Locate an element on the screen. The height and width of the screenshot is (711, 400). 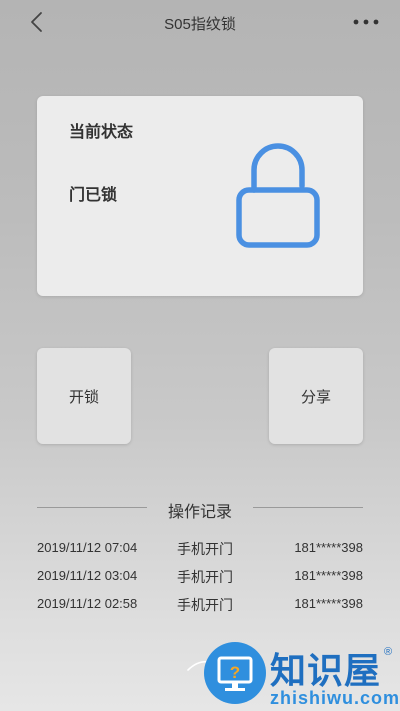
watermark-registered: ® is located at coordinates (388, 652).